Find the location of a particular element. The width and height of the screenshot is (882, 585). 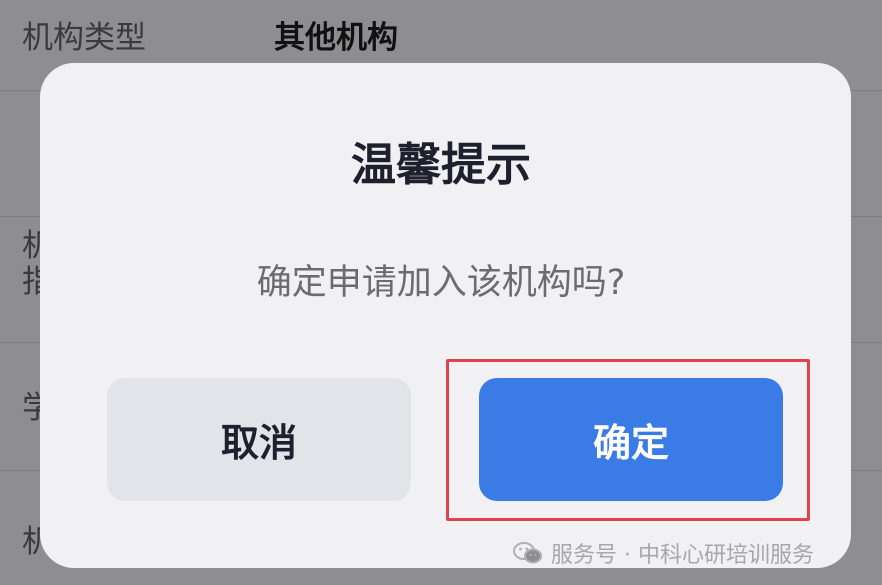

watermark: 服务号 · 中科心研培训服务 is located at coordinates (663, 553).